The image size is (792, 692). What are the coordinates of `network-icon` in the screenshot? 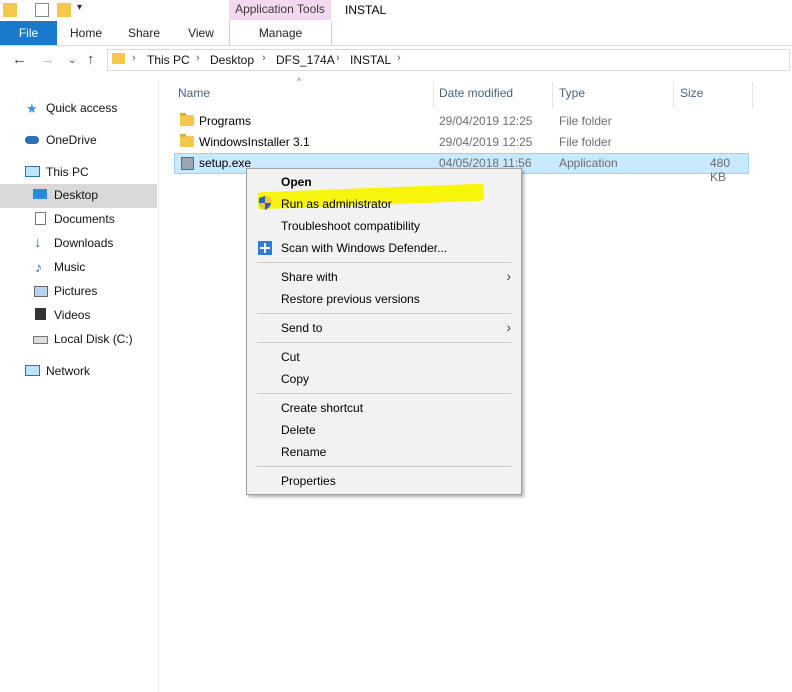 It's located at (32, 370).